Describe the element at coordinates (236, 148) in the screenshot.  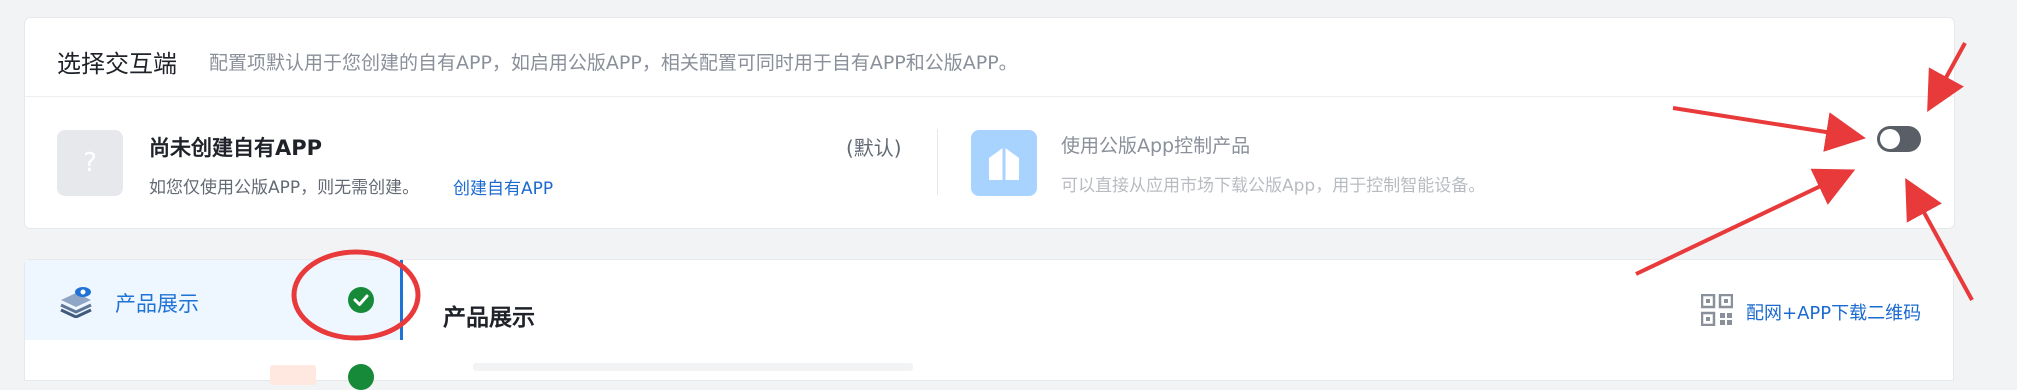
I see `own-app-name: 尚未创建自有APP` at that location.